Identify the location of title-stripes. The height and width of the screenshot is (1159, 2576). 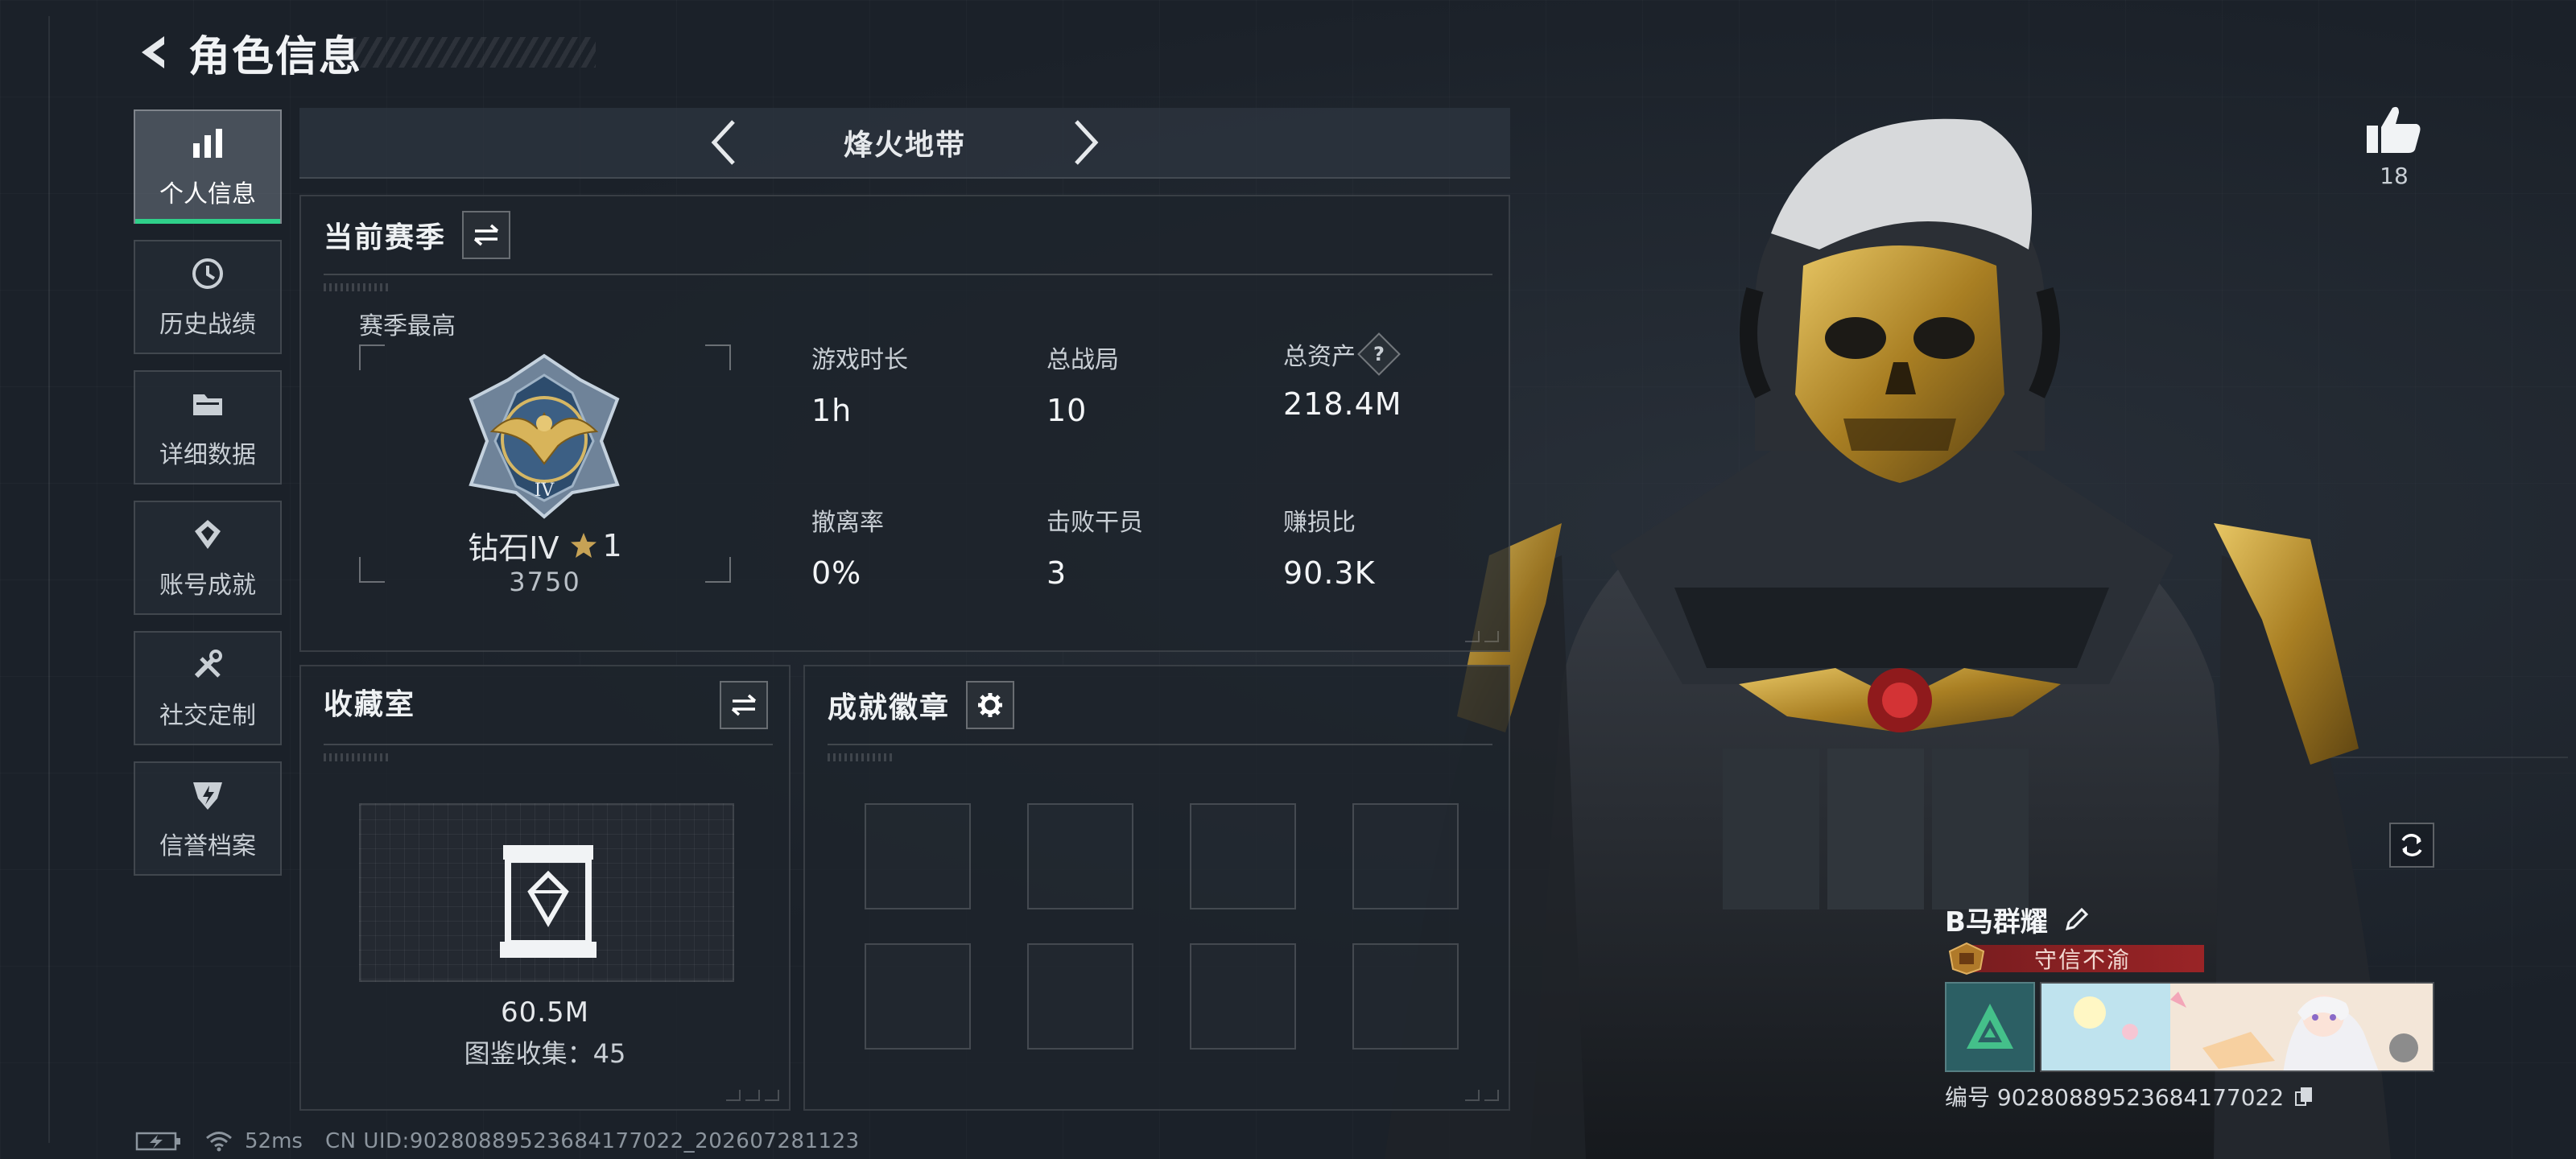
(467, 52).